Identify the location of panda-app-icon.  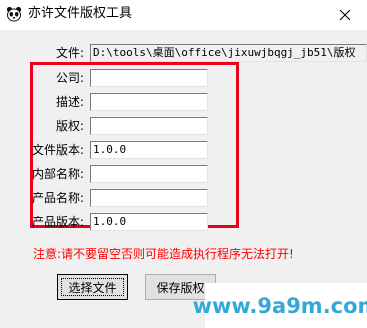
(14, 14).